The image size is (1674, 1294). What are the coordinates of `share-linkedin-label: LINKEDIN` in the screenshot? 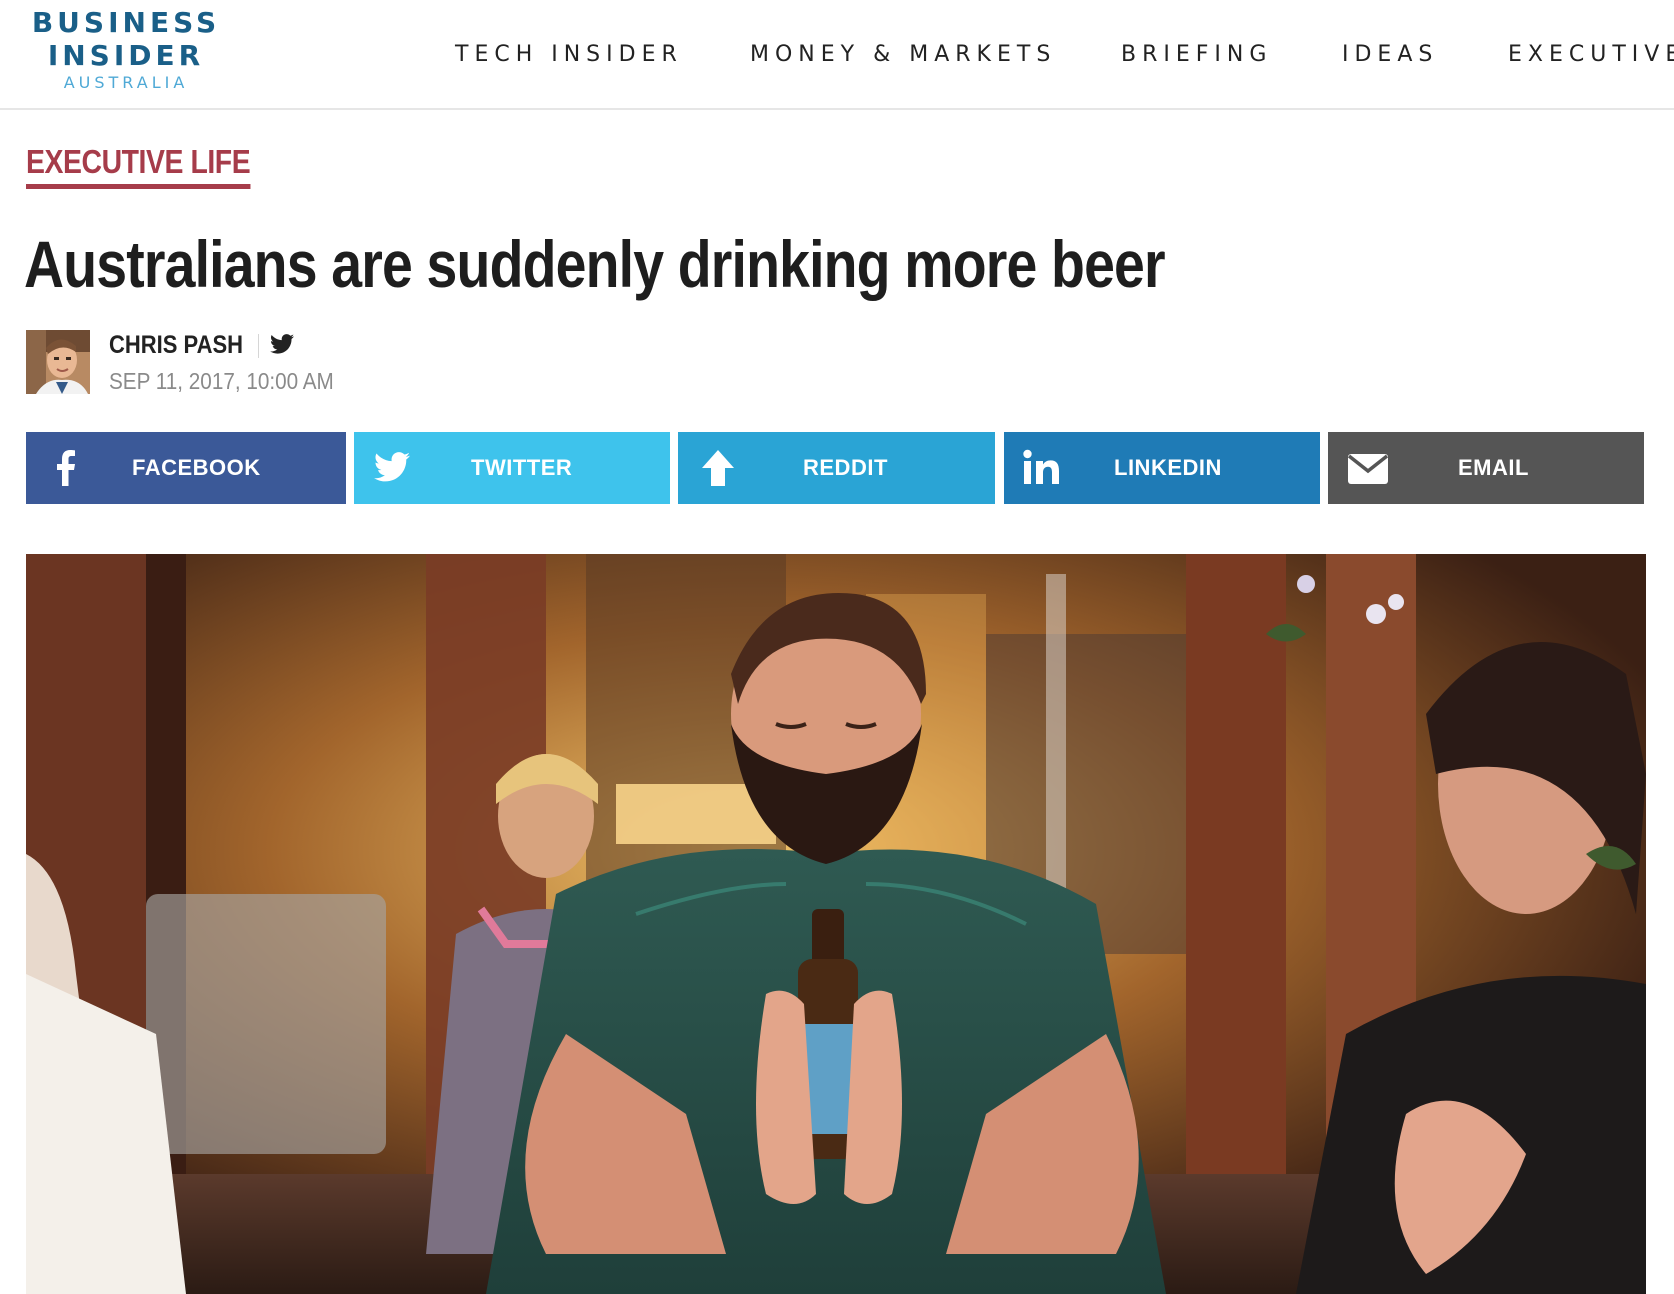 It's located at (1168, 467).